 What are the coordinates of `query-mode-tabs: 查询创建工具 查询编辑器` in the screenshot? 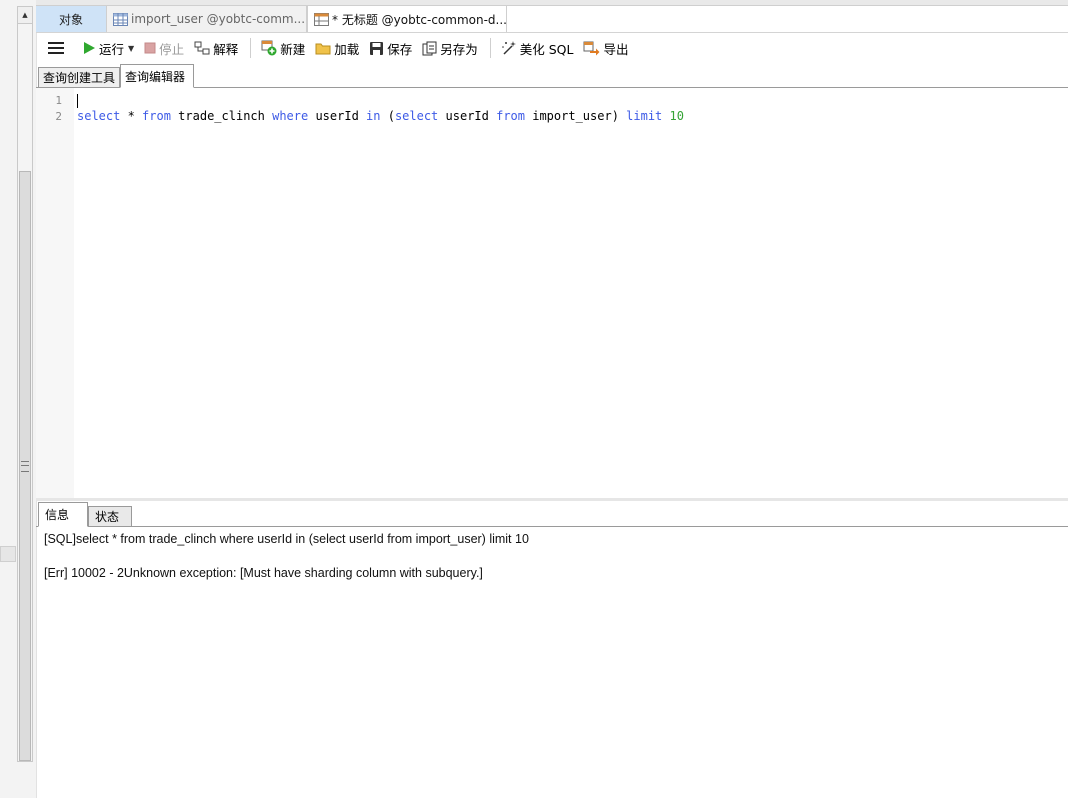 It's located at (552, 75).